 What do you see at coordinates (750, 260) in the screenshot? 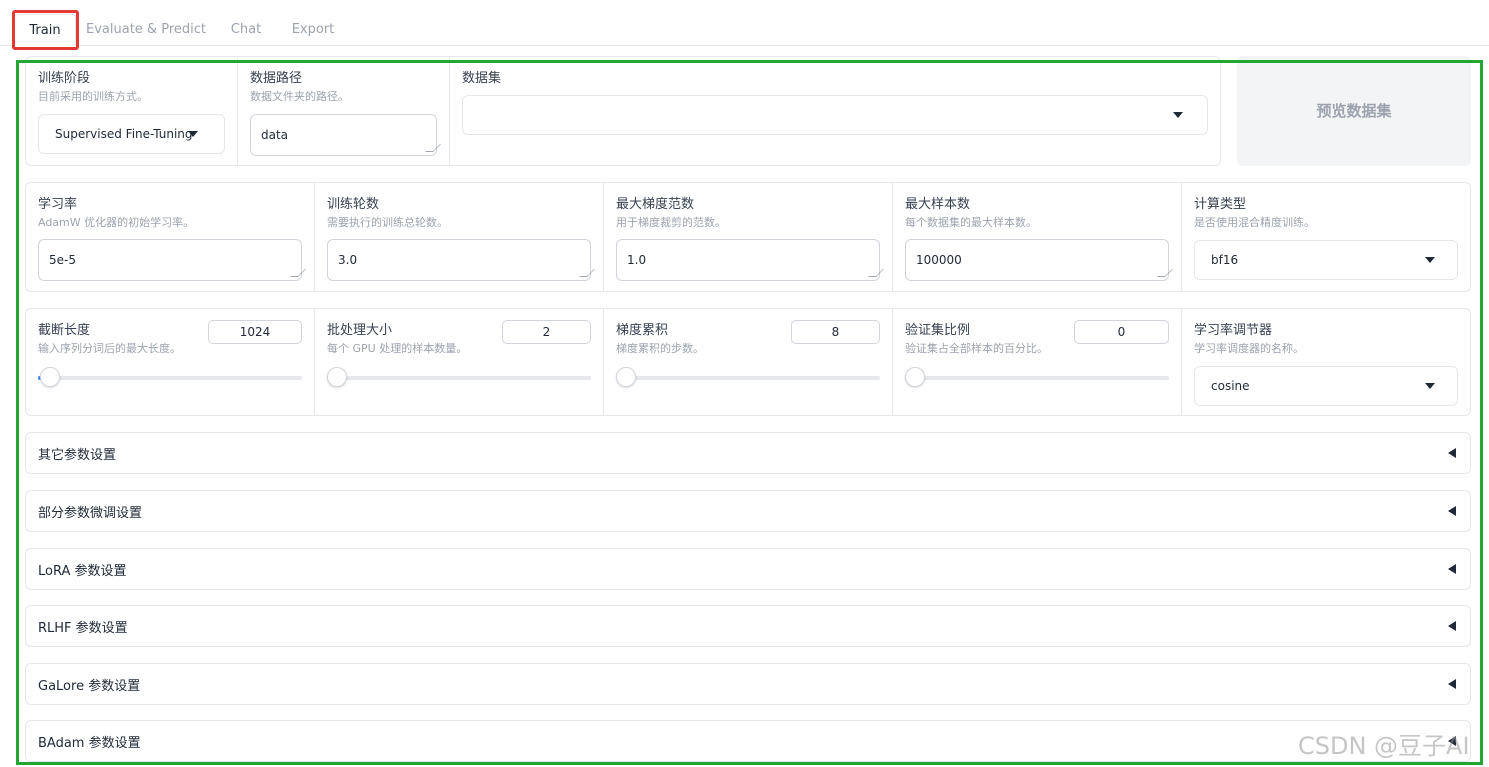
I see `max-grad-norm-input: 1.0` at bounding box center [750, 260].